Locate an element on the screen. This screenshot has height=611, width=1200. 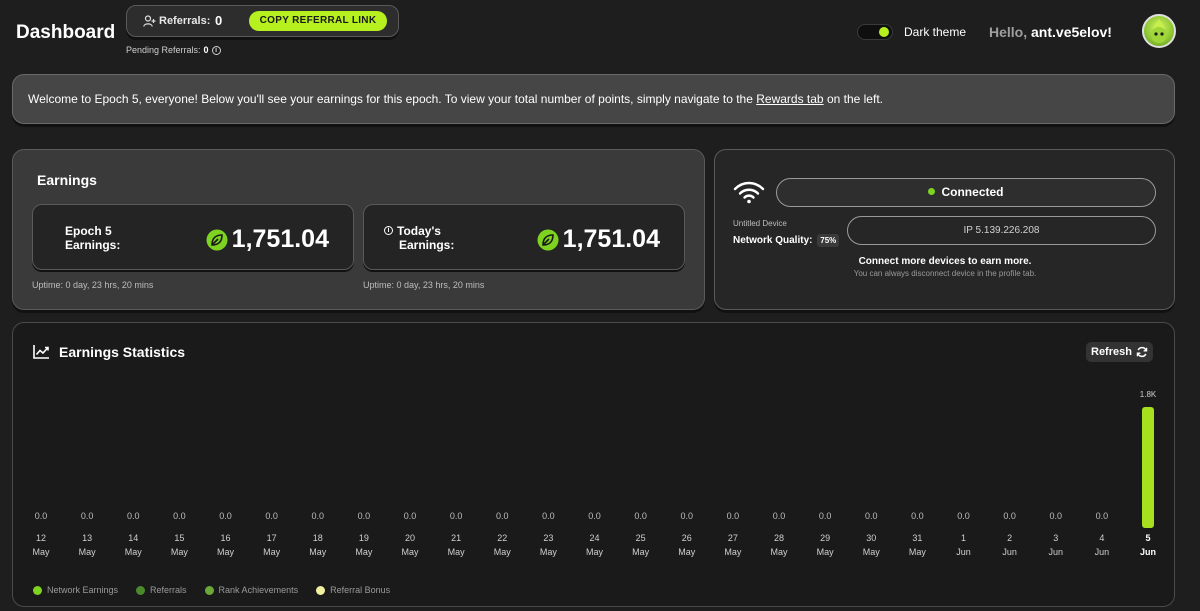
dark-theme-label: Dark theme is located at coordinates (935, 32).